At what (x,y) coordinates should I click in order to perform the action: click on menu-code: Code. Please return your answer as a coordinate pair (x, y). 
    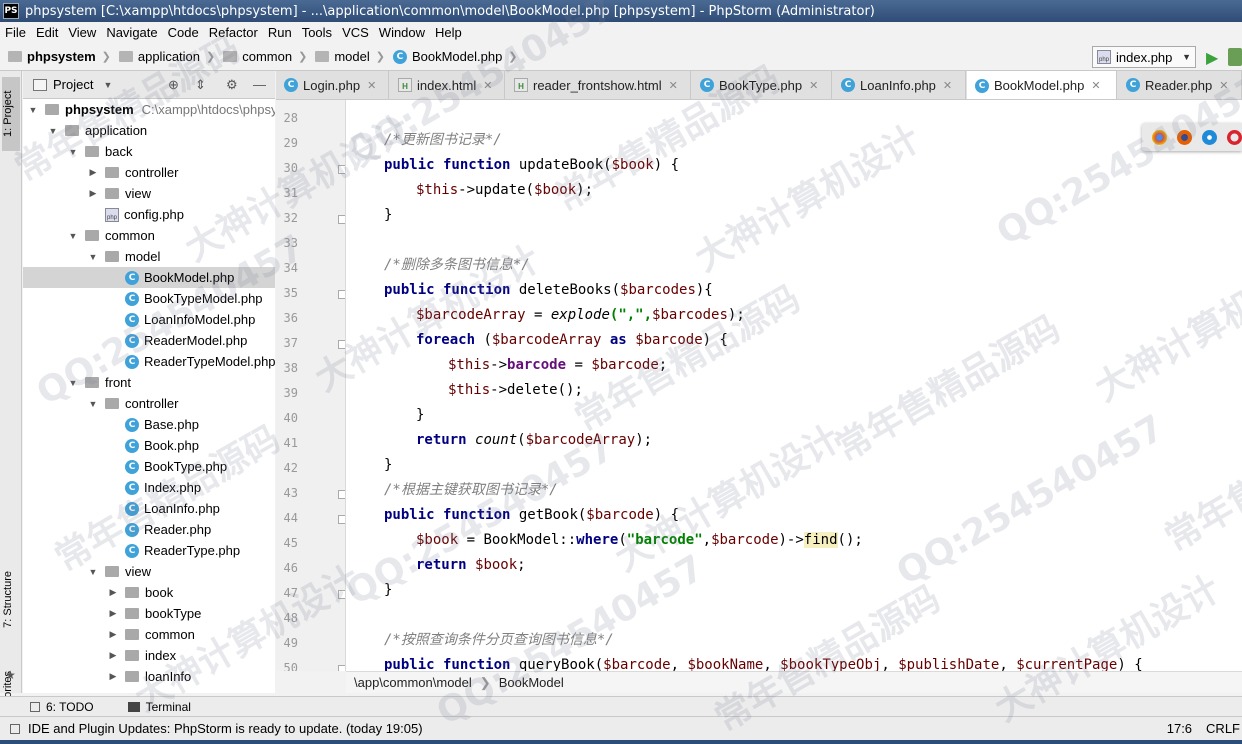
    Looking at the image, I should click on (183, 32).